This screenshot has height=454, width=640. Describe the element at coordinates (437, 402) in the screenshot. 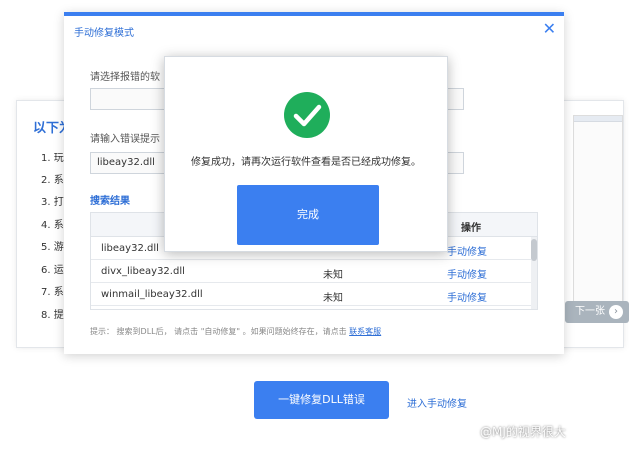

I see `manual-repair-link: 进入手动修复` at that location.